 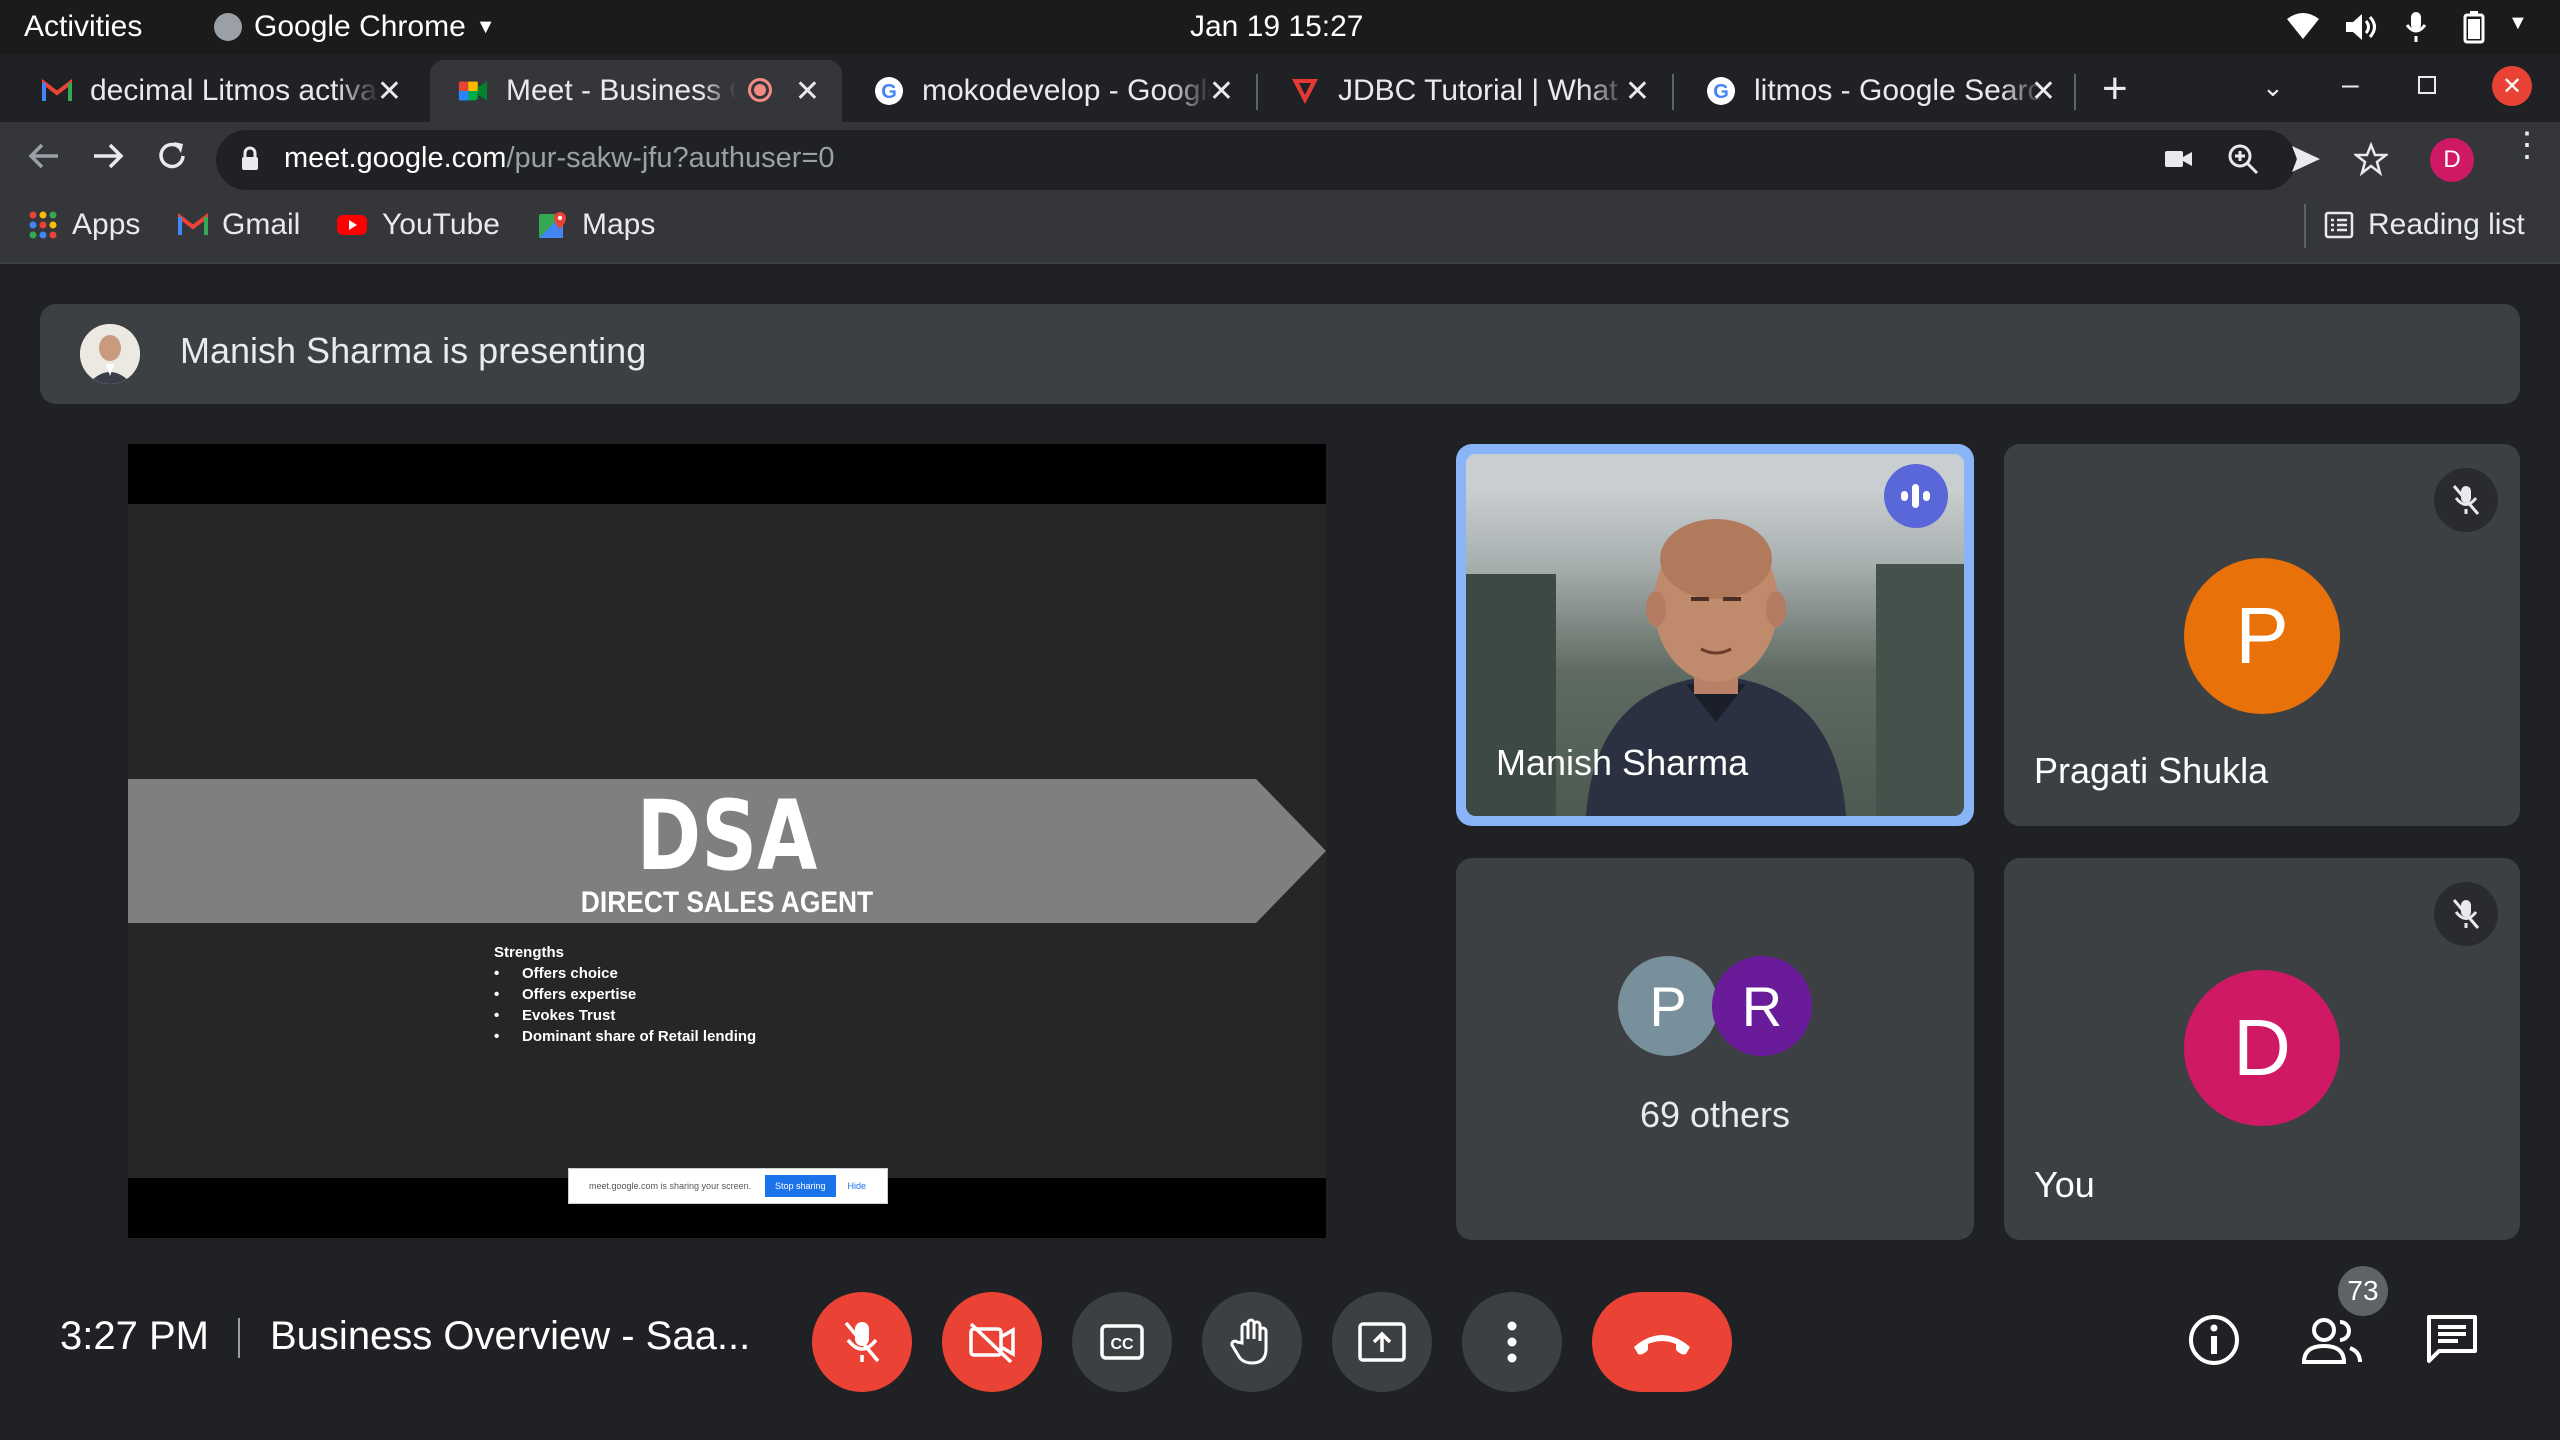 I want to click on others-avatar-p: P, so click(x=1668, y=1006).